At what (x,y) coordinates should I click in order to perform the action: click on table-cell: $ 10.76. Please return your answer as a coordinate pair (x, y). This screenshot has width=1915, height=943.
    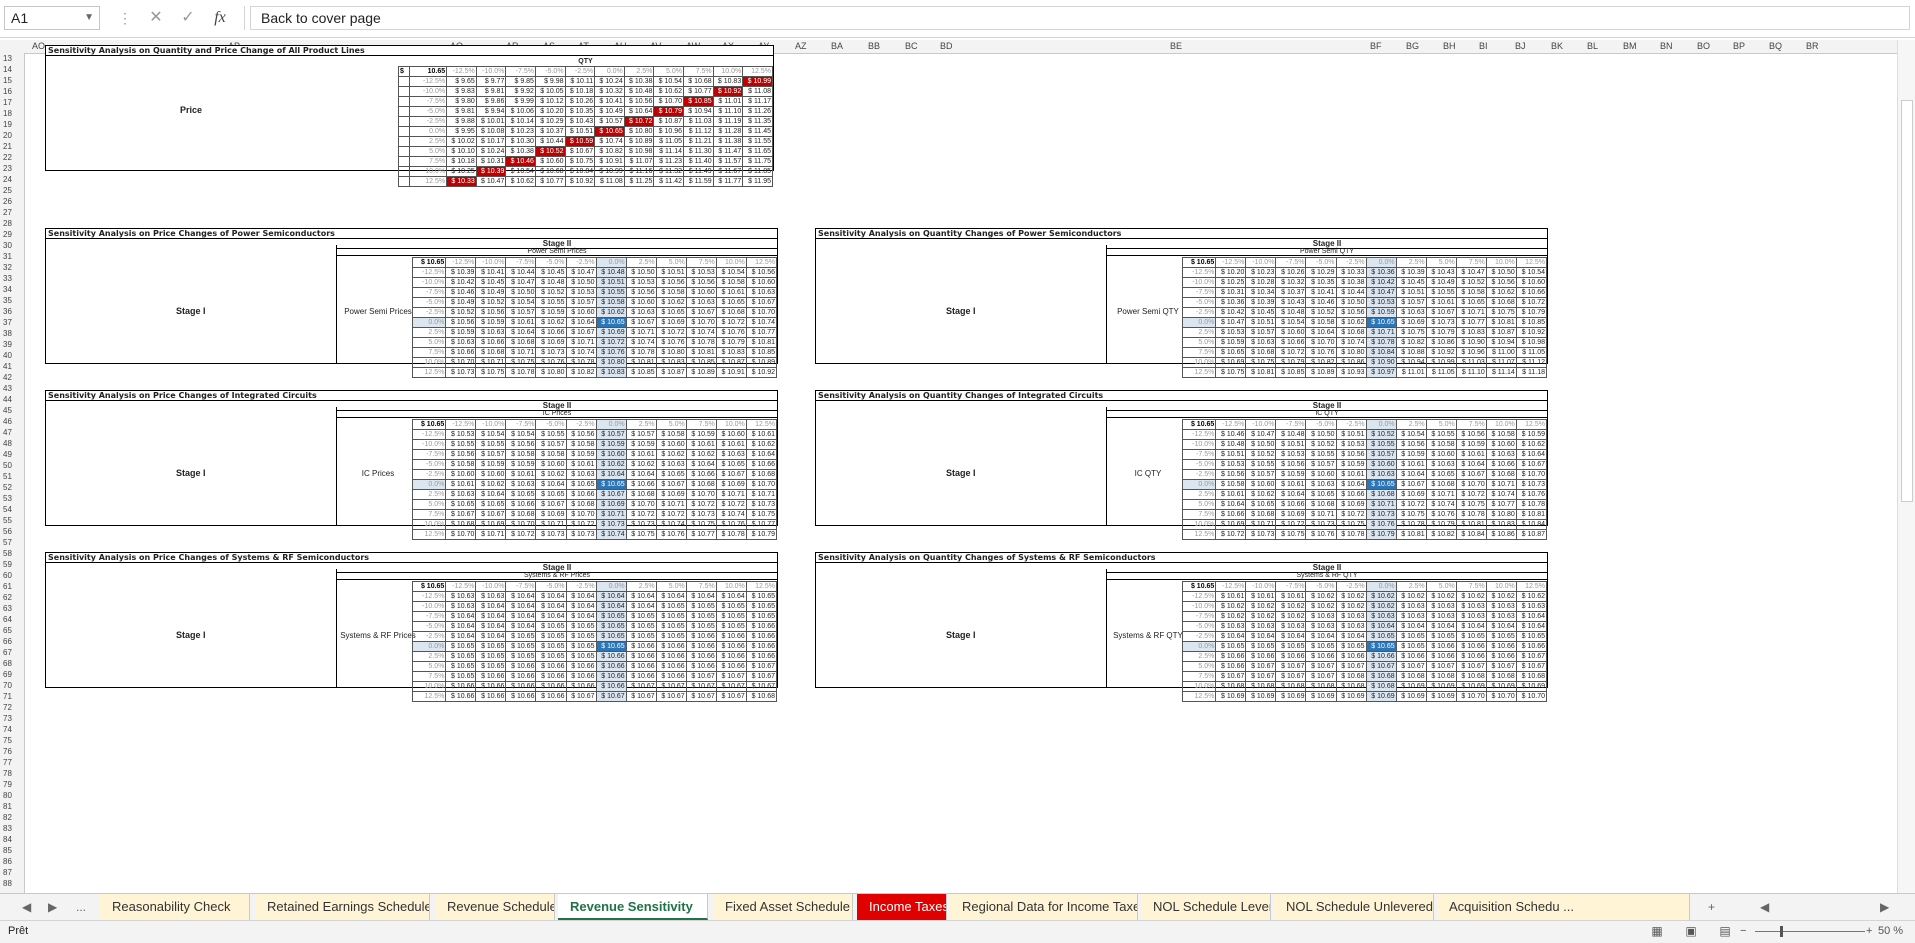
    Looking at the image, I should click on (731, 524).